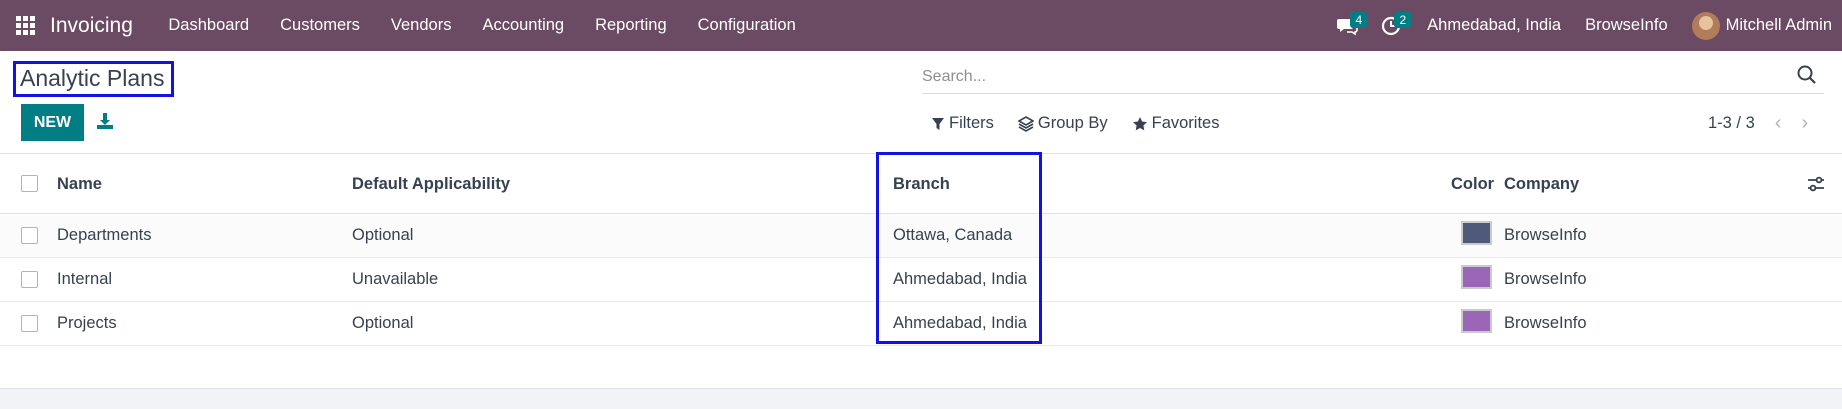 The image size is (1842, 409). What do you see at coordinates (938, 123) in the screenshot?
I see `filter-icon` at bounding box center [938, 123].